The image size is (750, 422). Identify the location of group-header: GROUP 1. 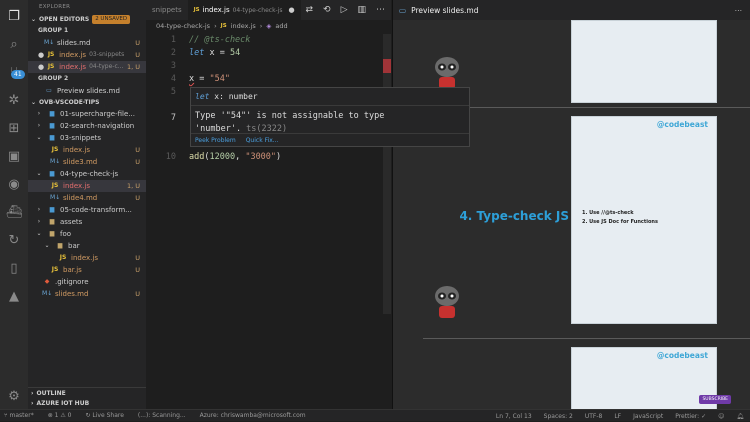
(53, 30).